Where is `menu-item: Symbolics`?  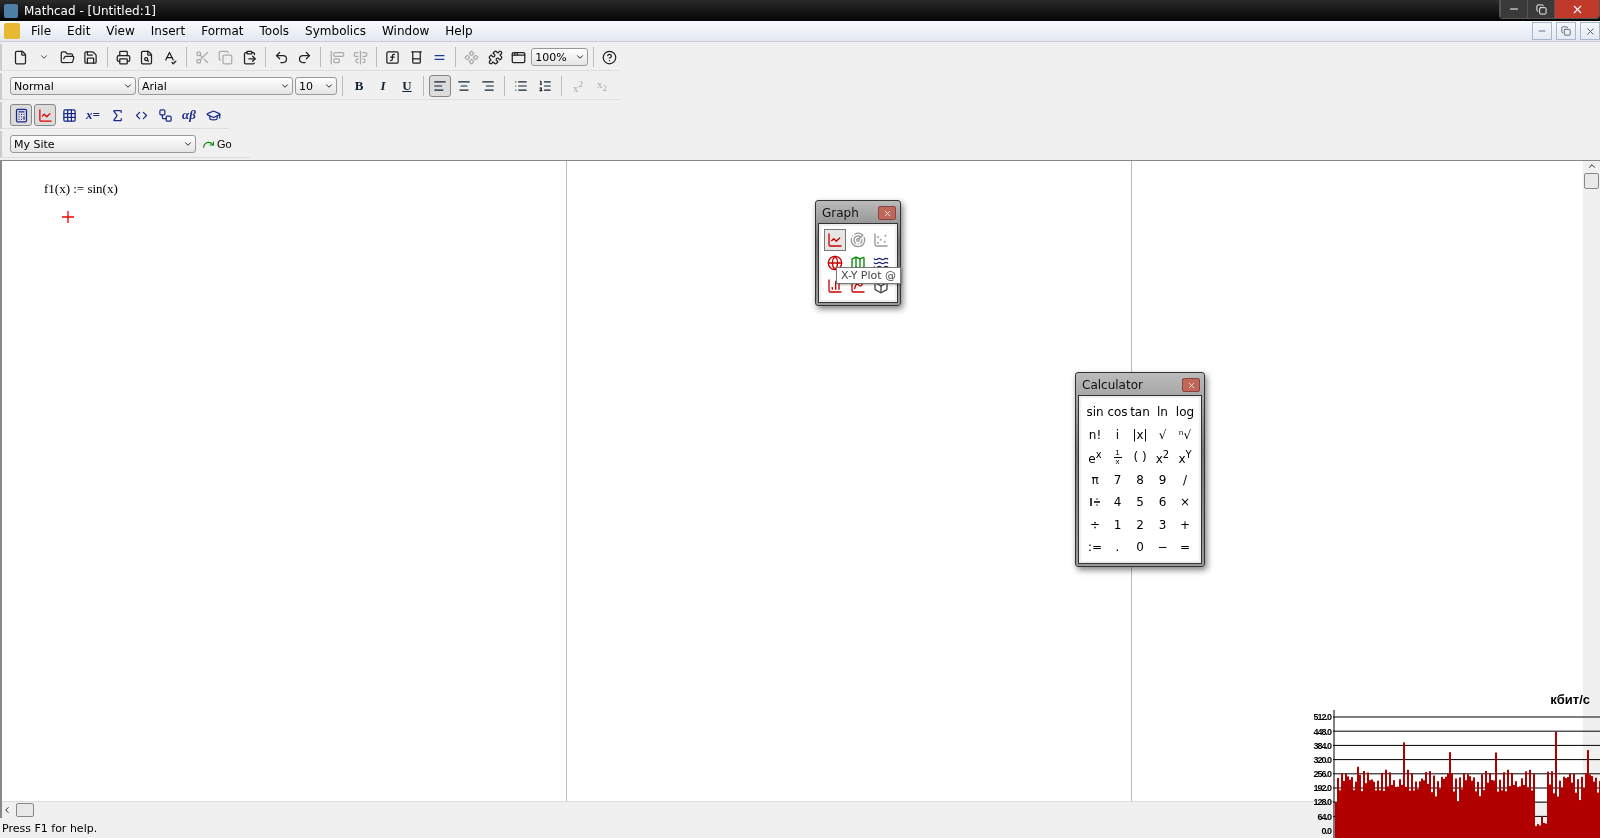 menu-item: Symbolics is located at coordinates (335, 31).